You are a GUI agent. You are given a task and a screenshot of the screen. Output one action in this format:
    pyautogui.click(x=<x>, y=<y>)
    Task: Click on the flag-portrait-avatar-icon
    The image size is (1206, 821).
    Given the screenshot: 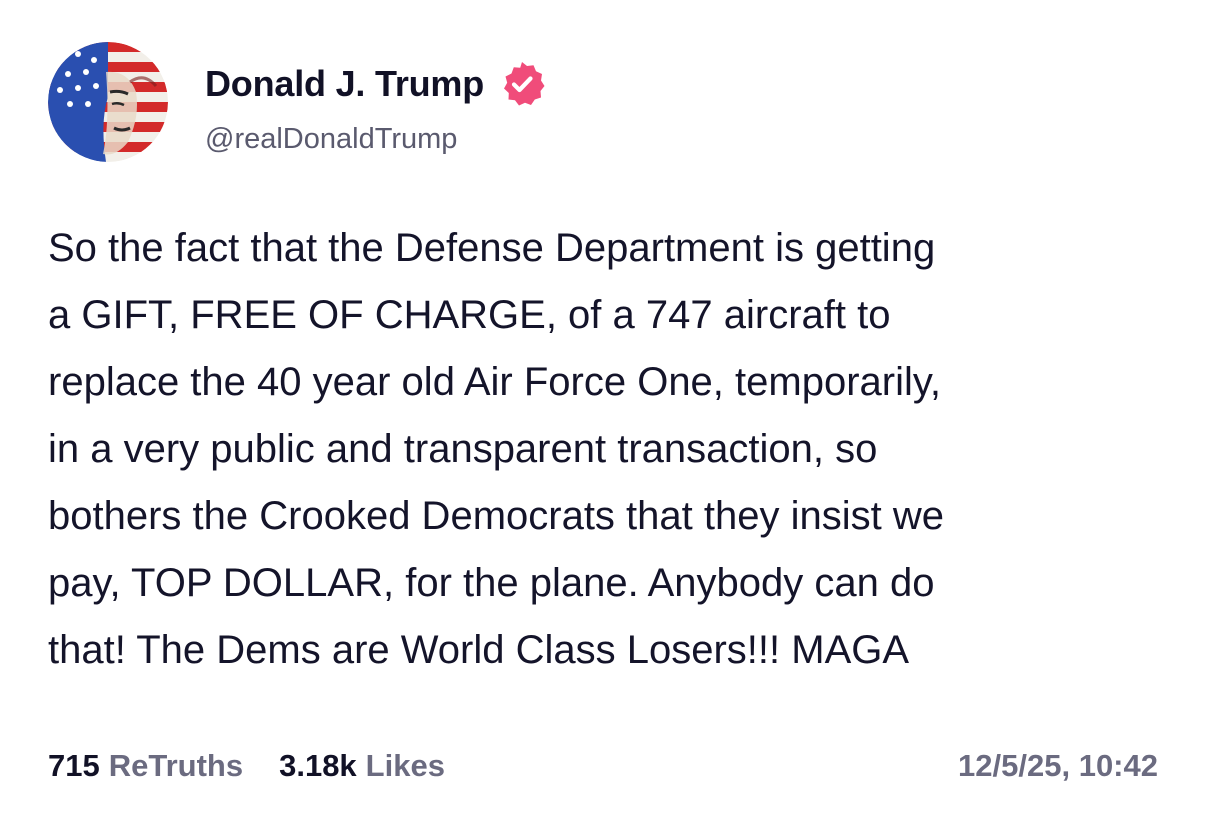 What is the action you would take?
    pyautogui.click(x=108, y=102)
    